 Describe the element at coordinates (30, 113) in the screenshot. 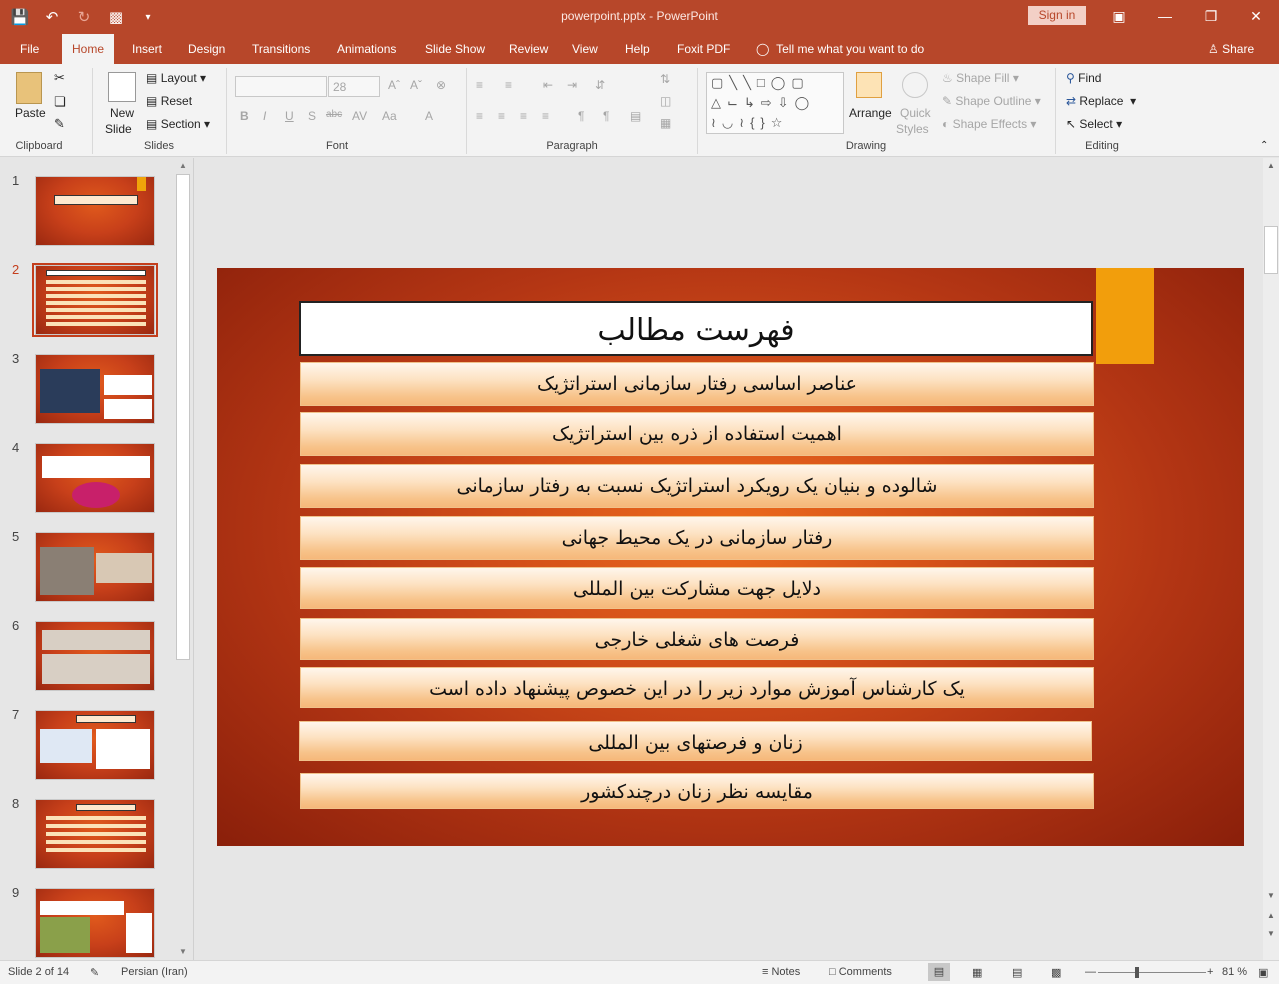

I see `paste-button: Paste` at that location.